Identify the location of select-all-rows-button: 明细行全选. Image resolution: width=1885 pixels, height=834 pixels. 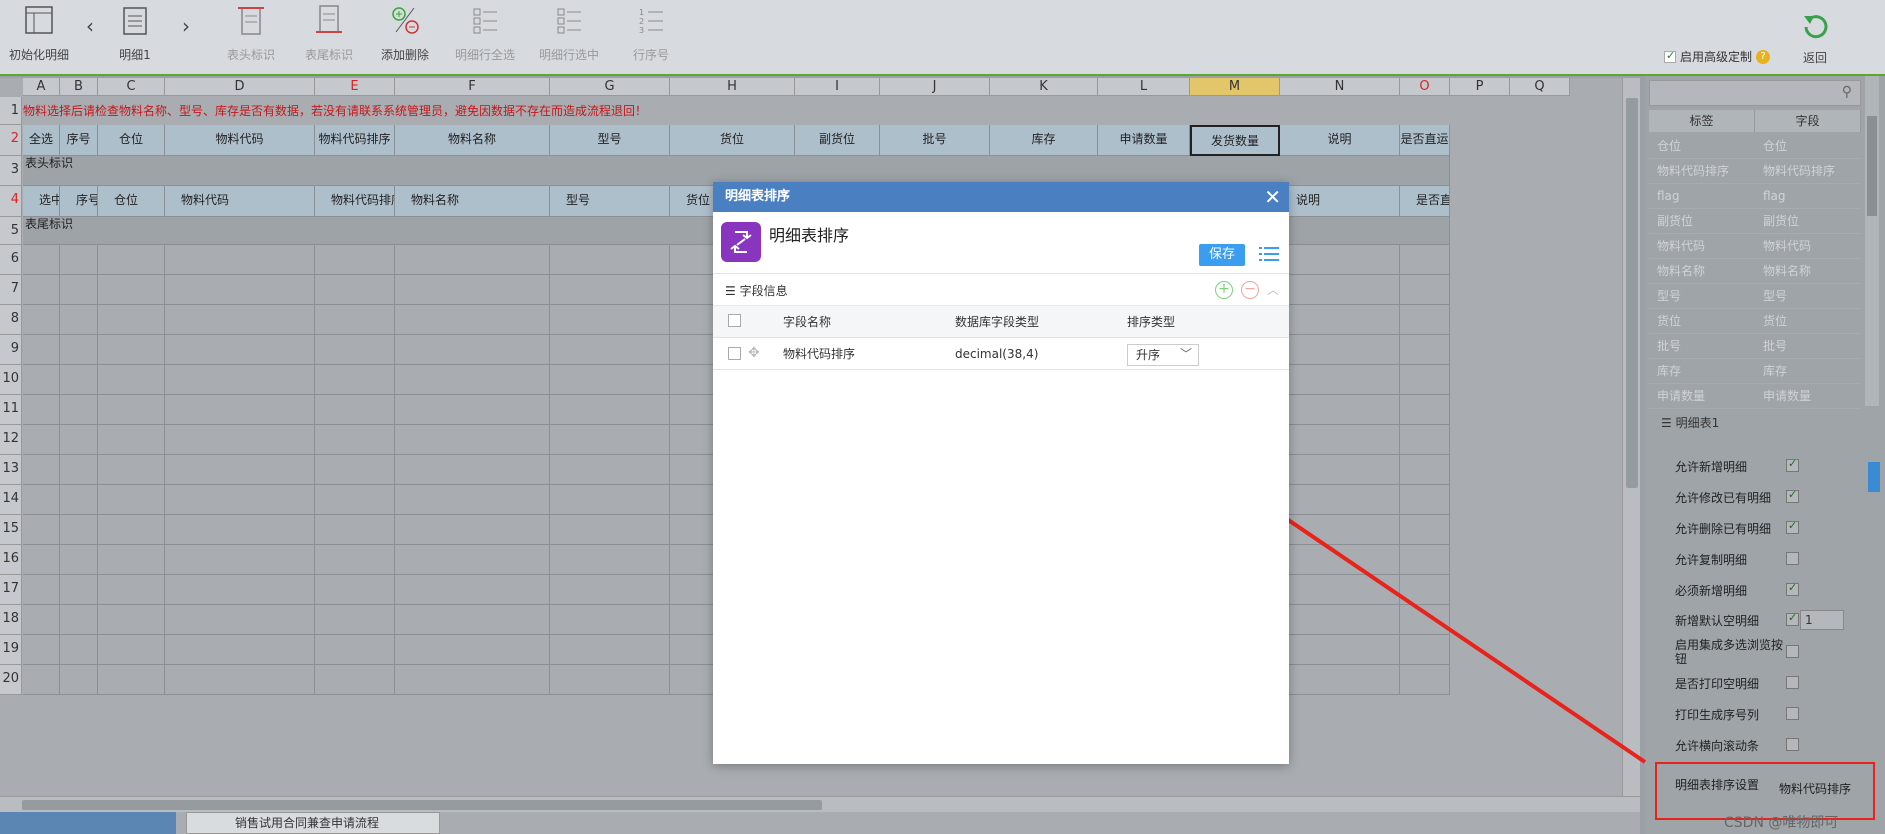
(485, 37).